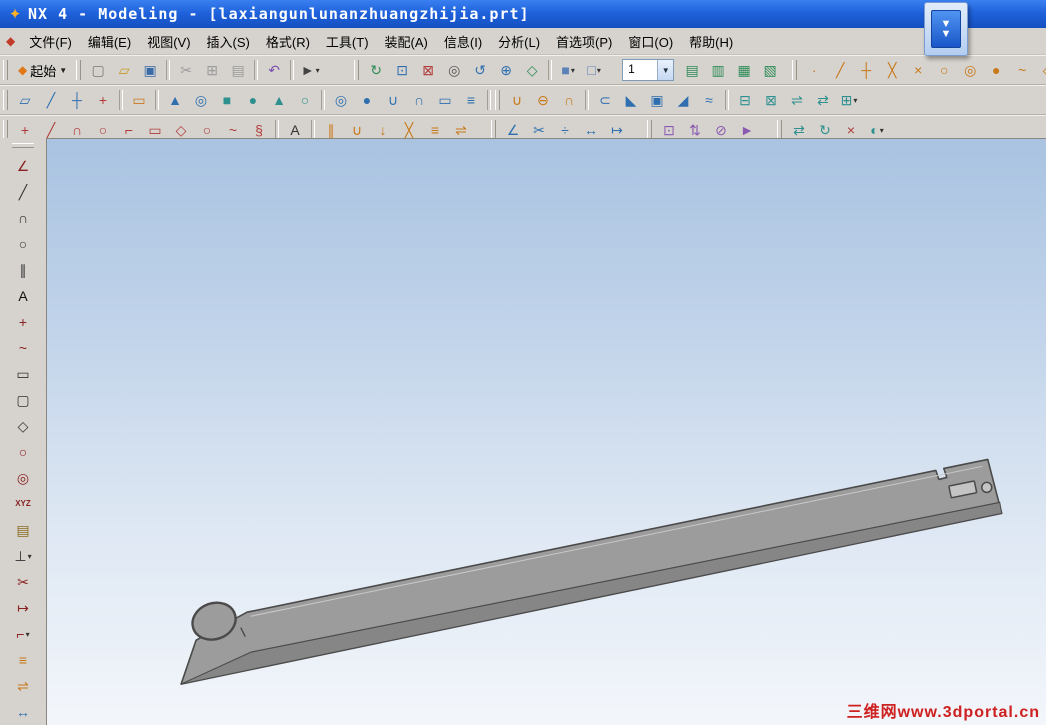 The height and width of the screenshot is (725, 1046). What do you see at coordinates (946, 29) in the screenshot?
I see `collapsed-toolbar-button: ▼ ▼` at bounding box center [946, 29].